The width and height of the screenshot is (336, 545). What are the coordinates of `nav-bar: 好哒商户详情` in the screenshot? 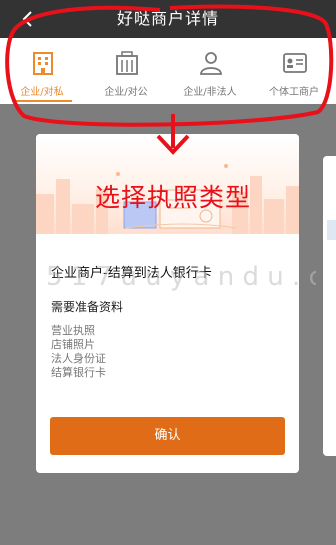 It's located at (168, 19).